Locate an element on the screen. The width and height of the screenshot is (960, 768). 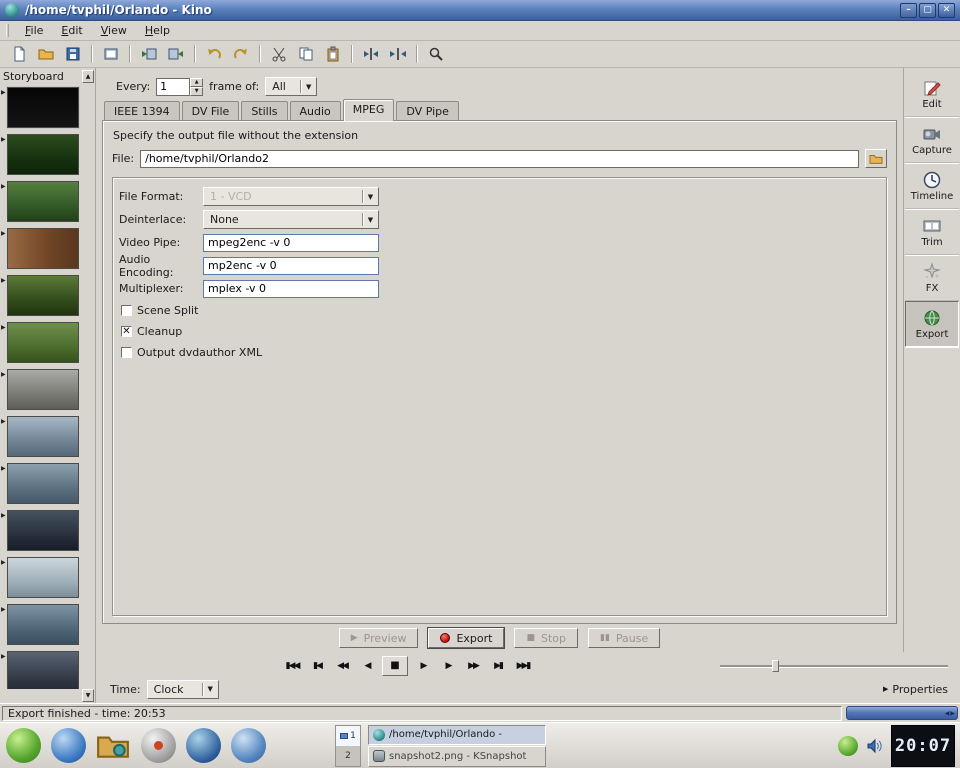
time-format-select: Clock ▼ is located at coordinates (182, 689).